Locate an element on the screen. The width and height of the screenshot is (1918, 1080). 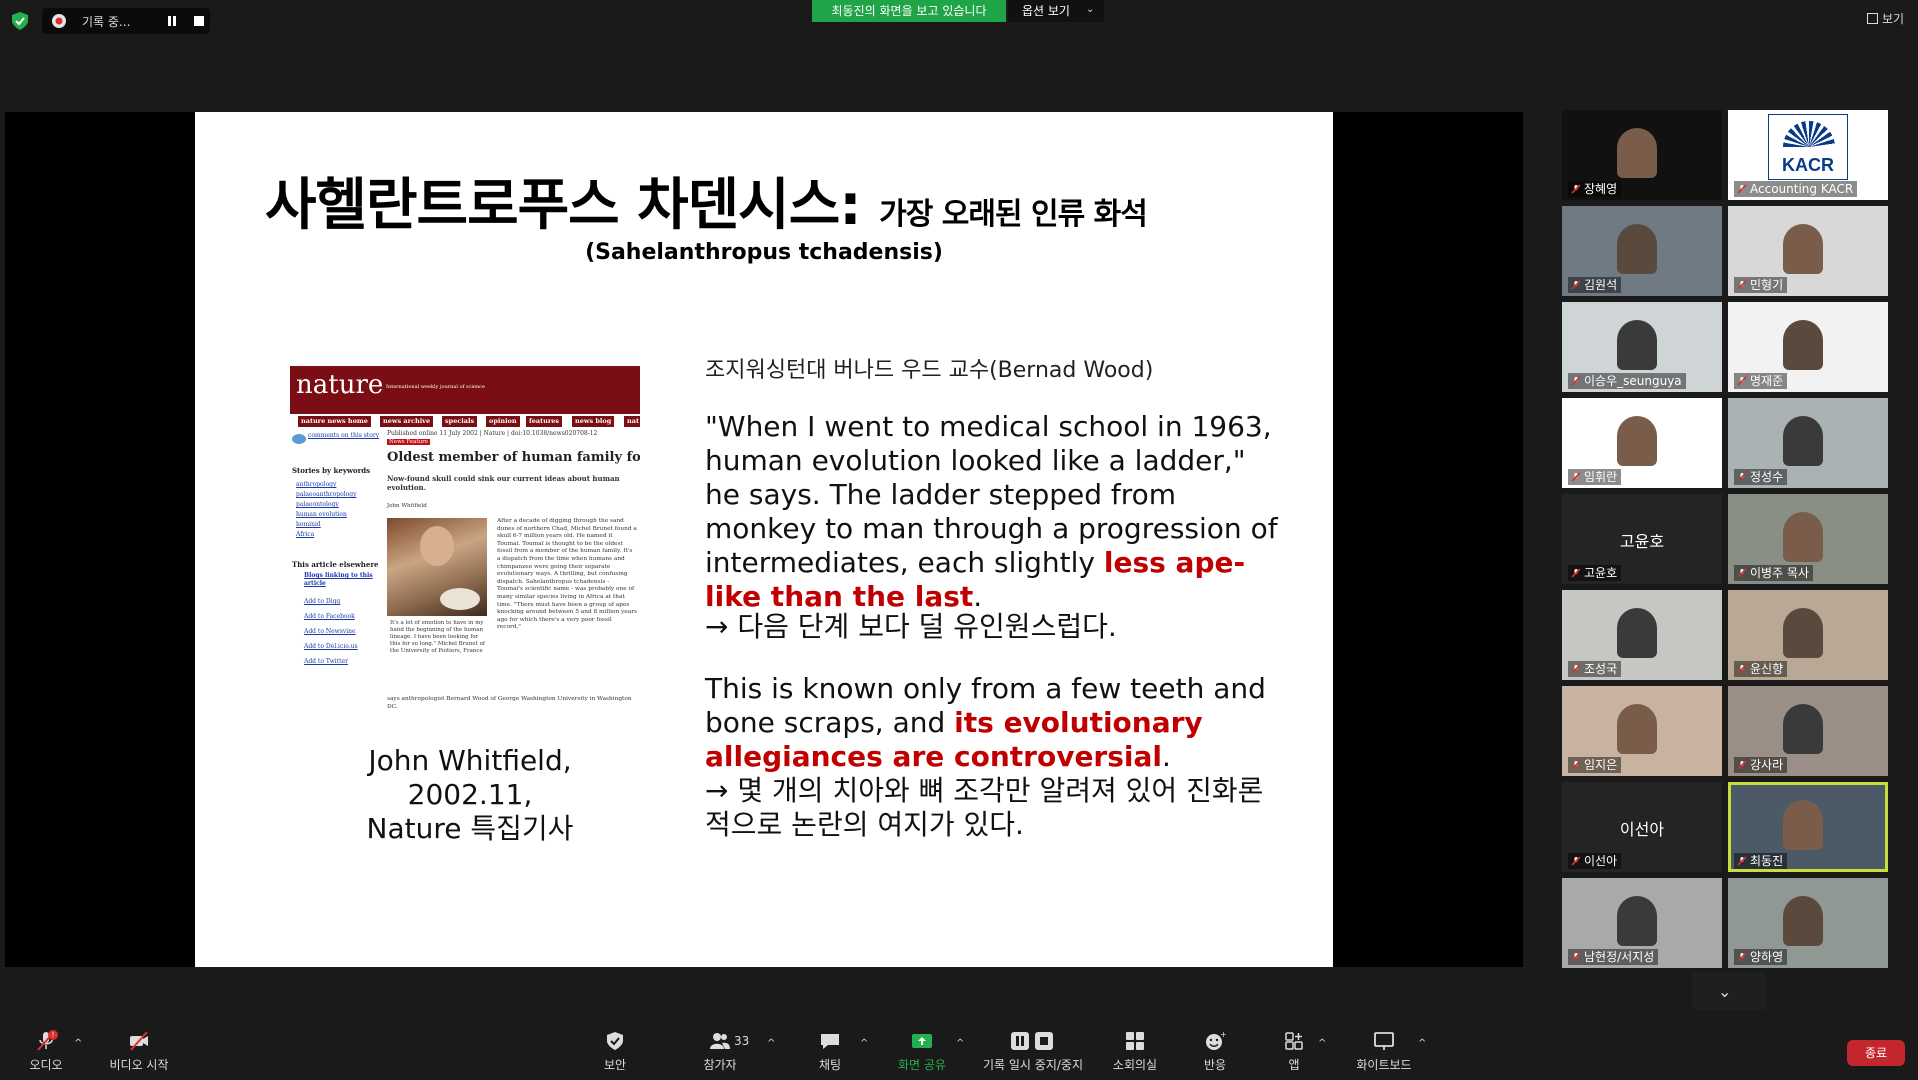
slide-title-main: 사헬란트로푸스 차덴시스: is located at coordinates (563, 205).